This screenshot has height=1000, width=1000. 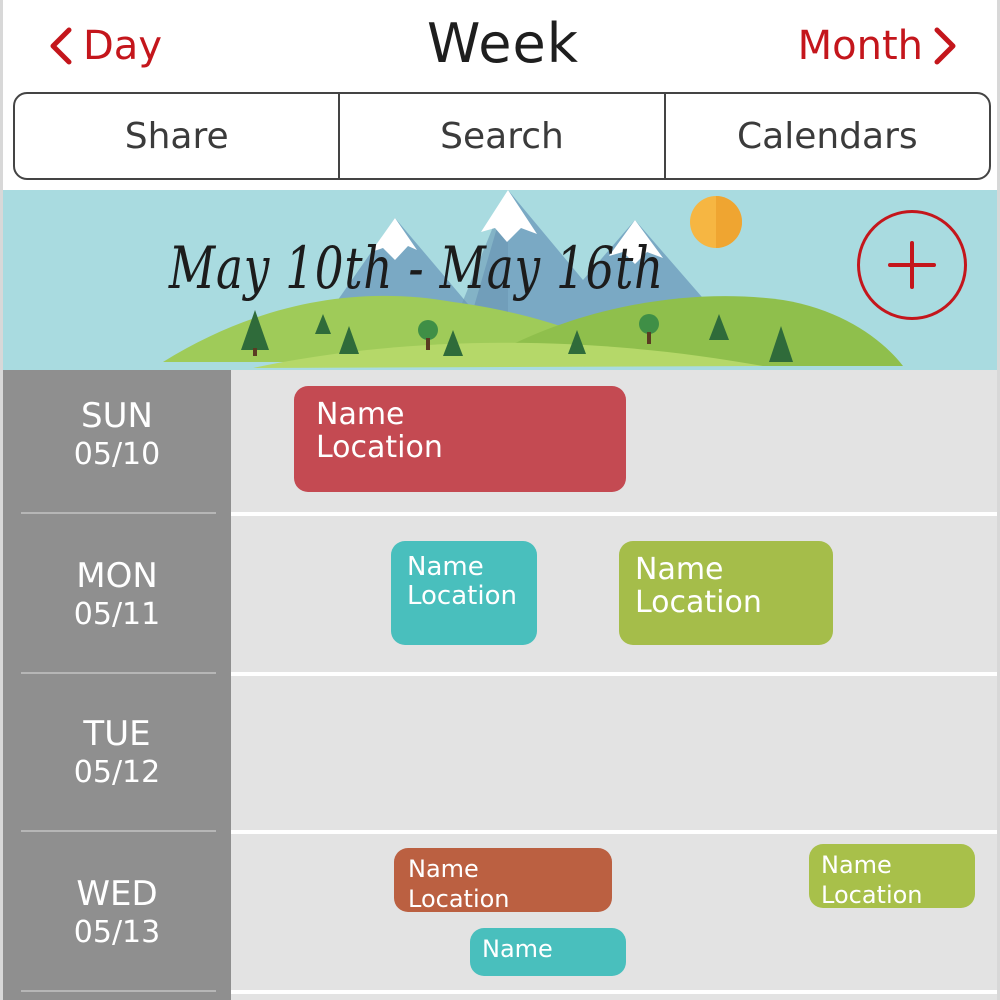 I want to click on chevron-right-icon, so click(x=945, y=46).